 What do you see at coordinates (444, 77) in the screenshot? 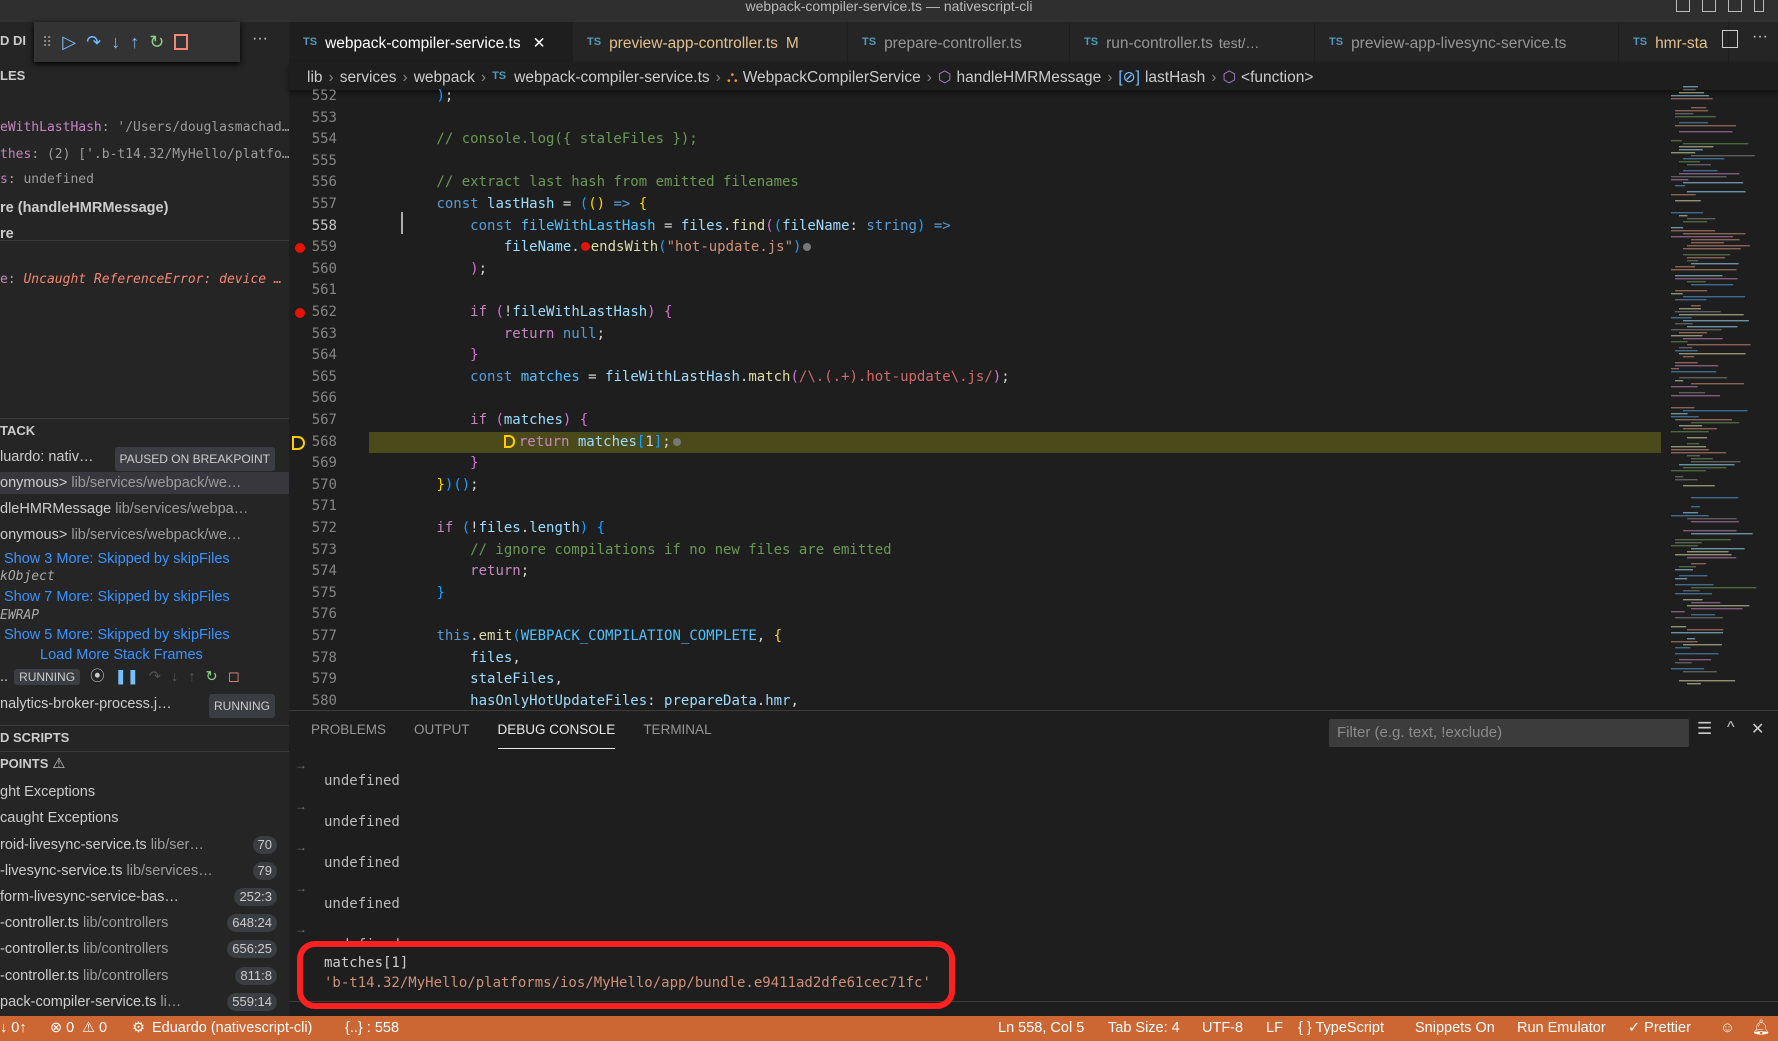
I see `breadcrumb-item: webpack` at bounding box center [444, 77].